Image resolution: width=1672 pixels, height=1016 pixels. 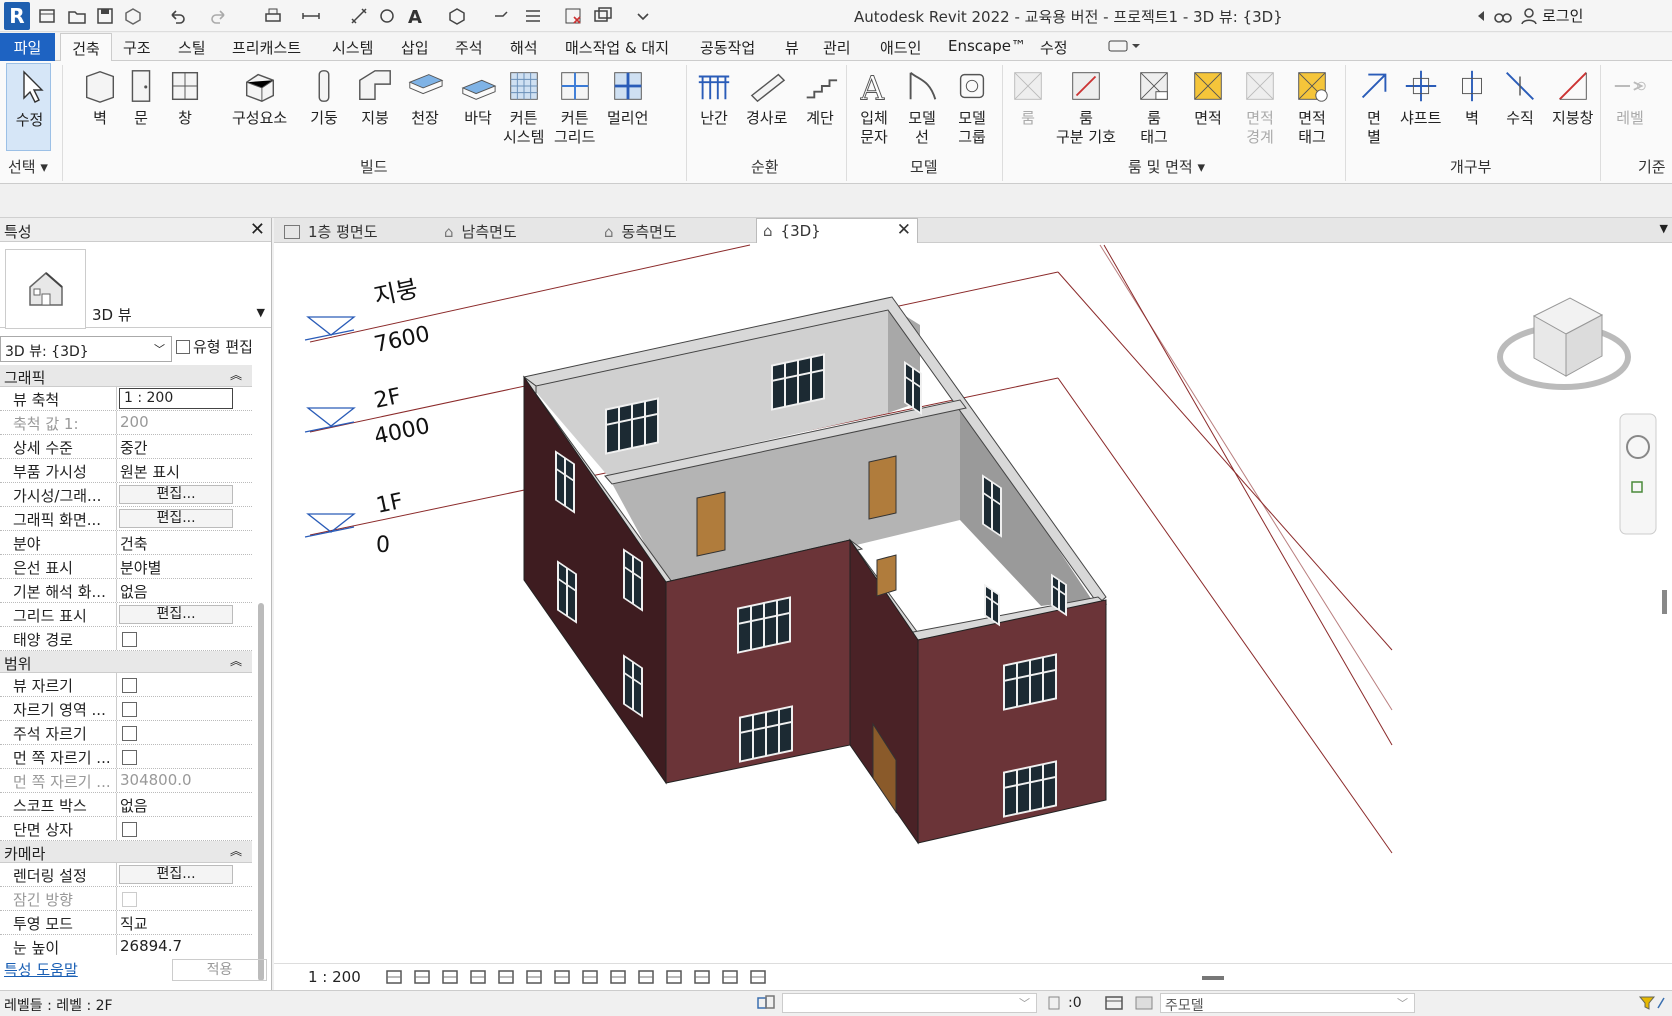 I want to click on close-icon: ✕, so click(x=257, y=229).